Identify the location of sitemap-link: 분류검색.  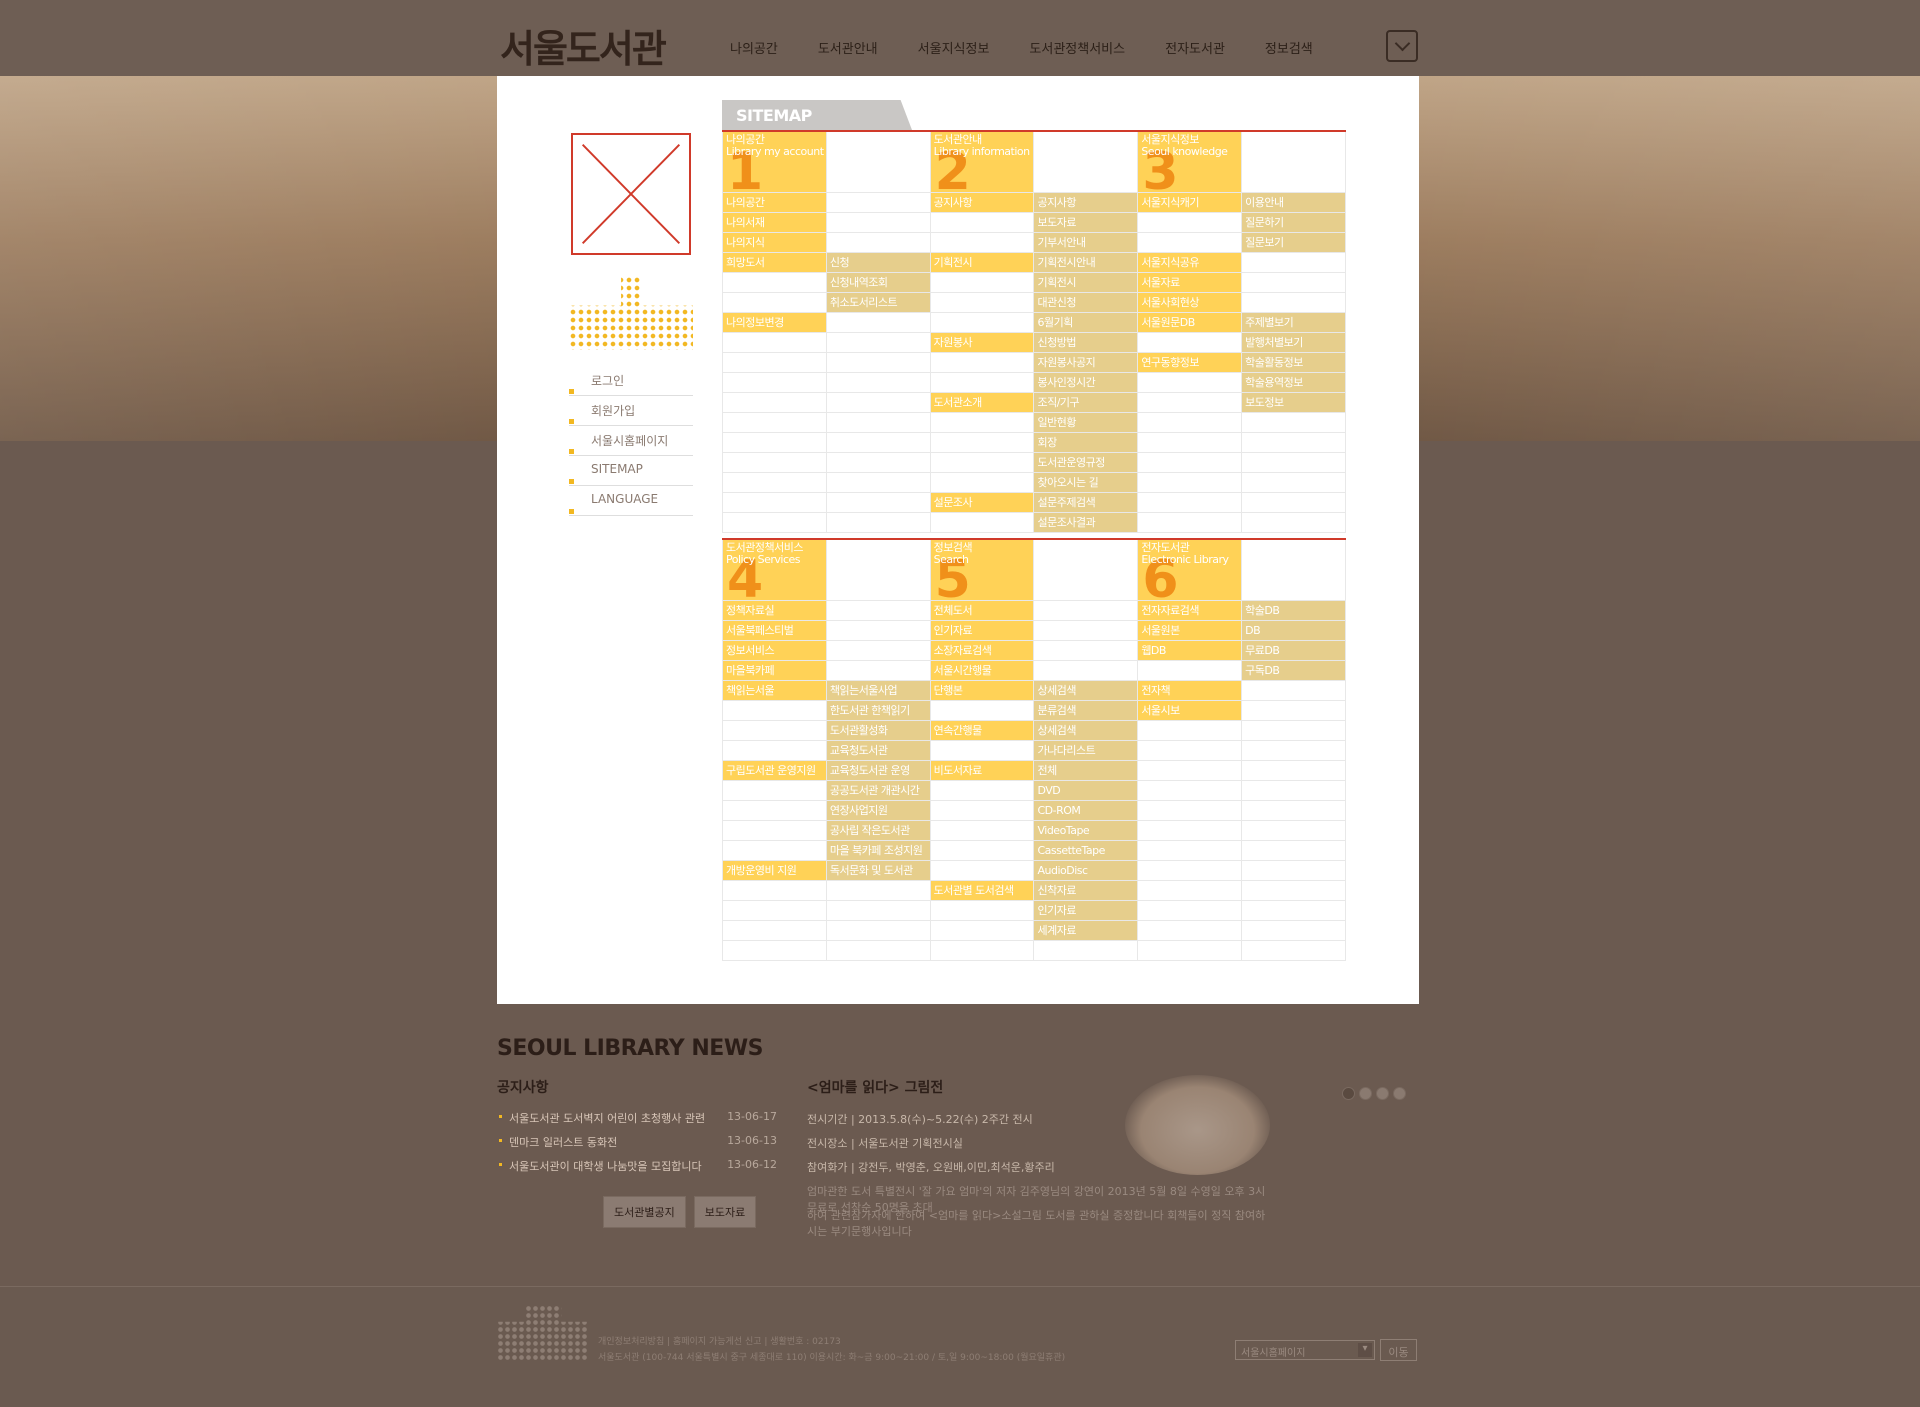
(1086, 710).